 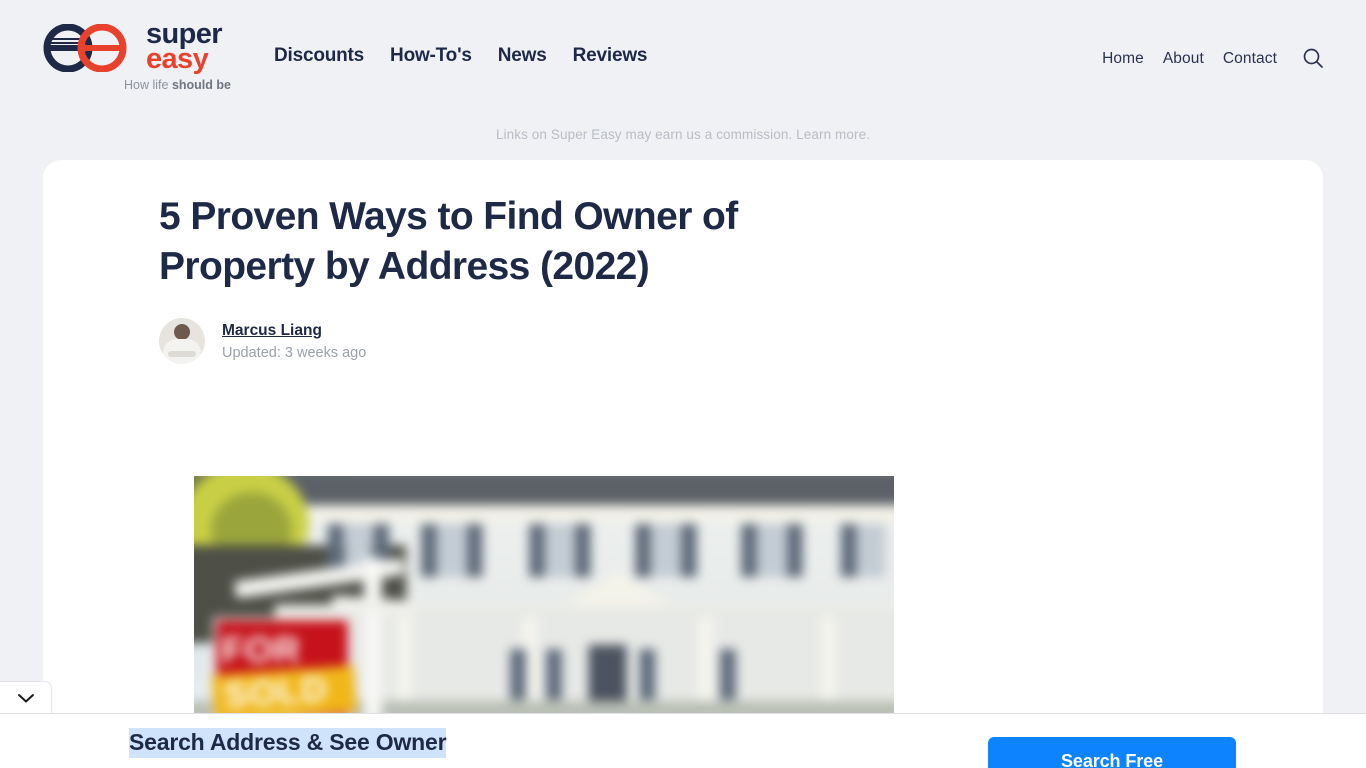 What do you see at coordinates (182, 332) in the screenshot?
I see `avatar-head` at bounding box center [182, 332].